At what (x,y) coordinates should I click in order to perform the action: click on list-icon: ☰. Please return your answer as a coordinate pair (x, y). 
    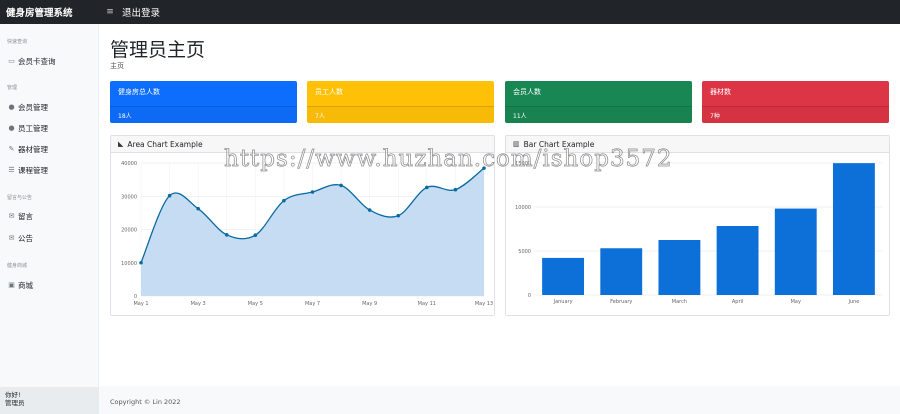
    Looking at the image, I should click on (11, 170).